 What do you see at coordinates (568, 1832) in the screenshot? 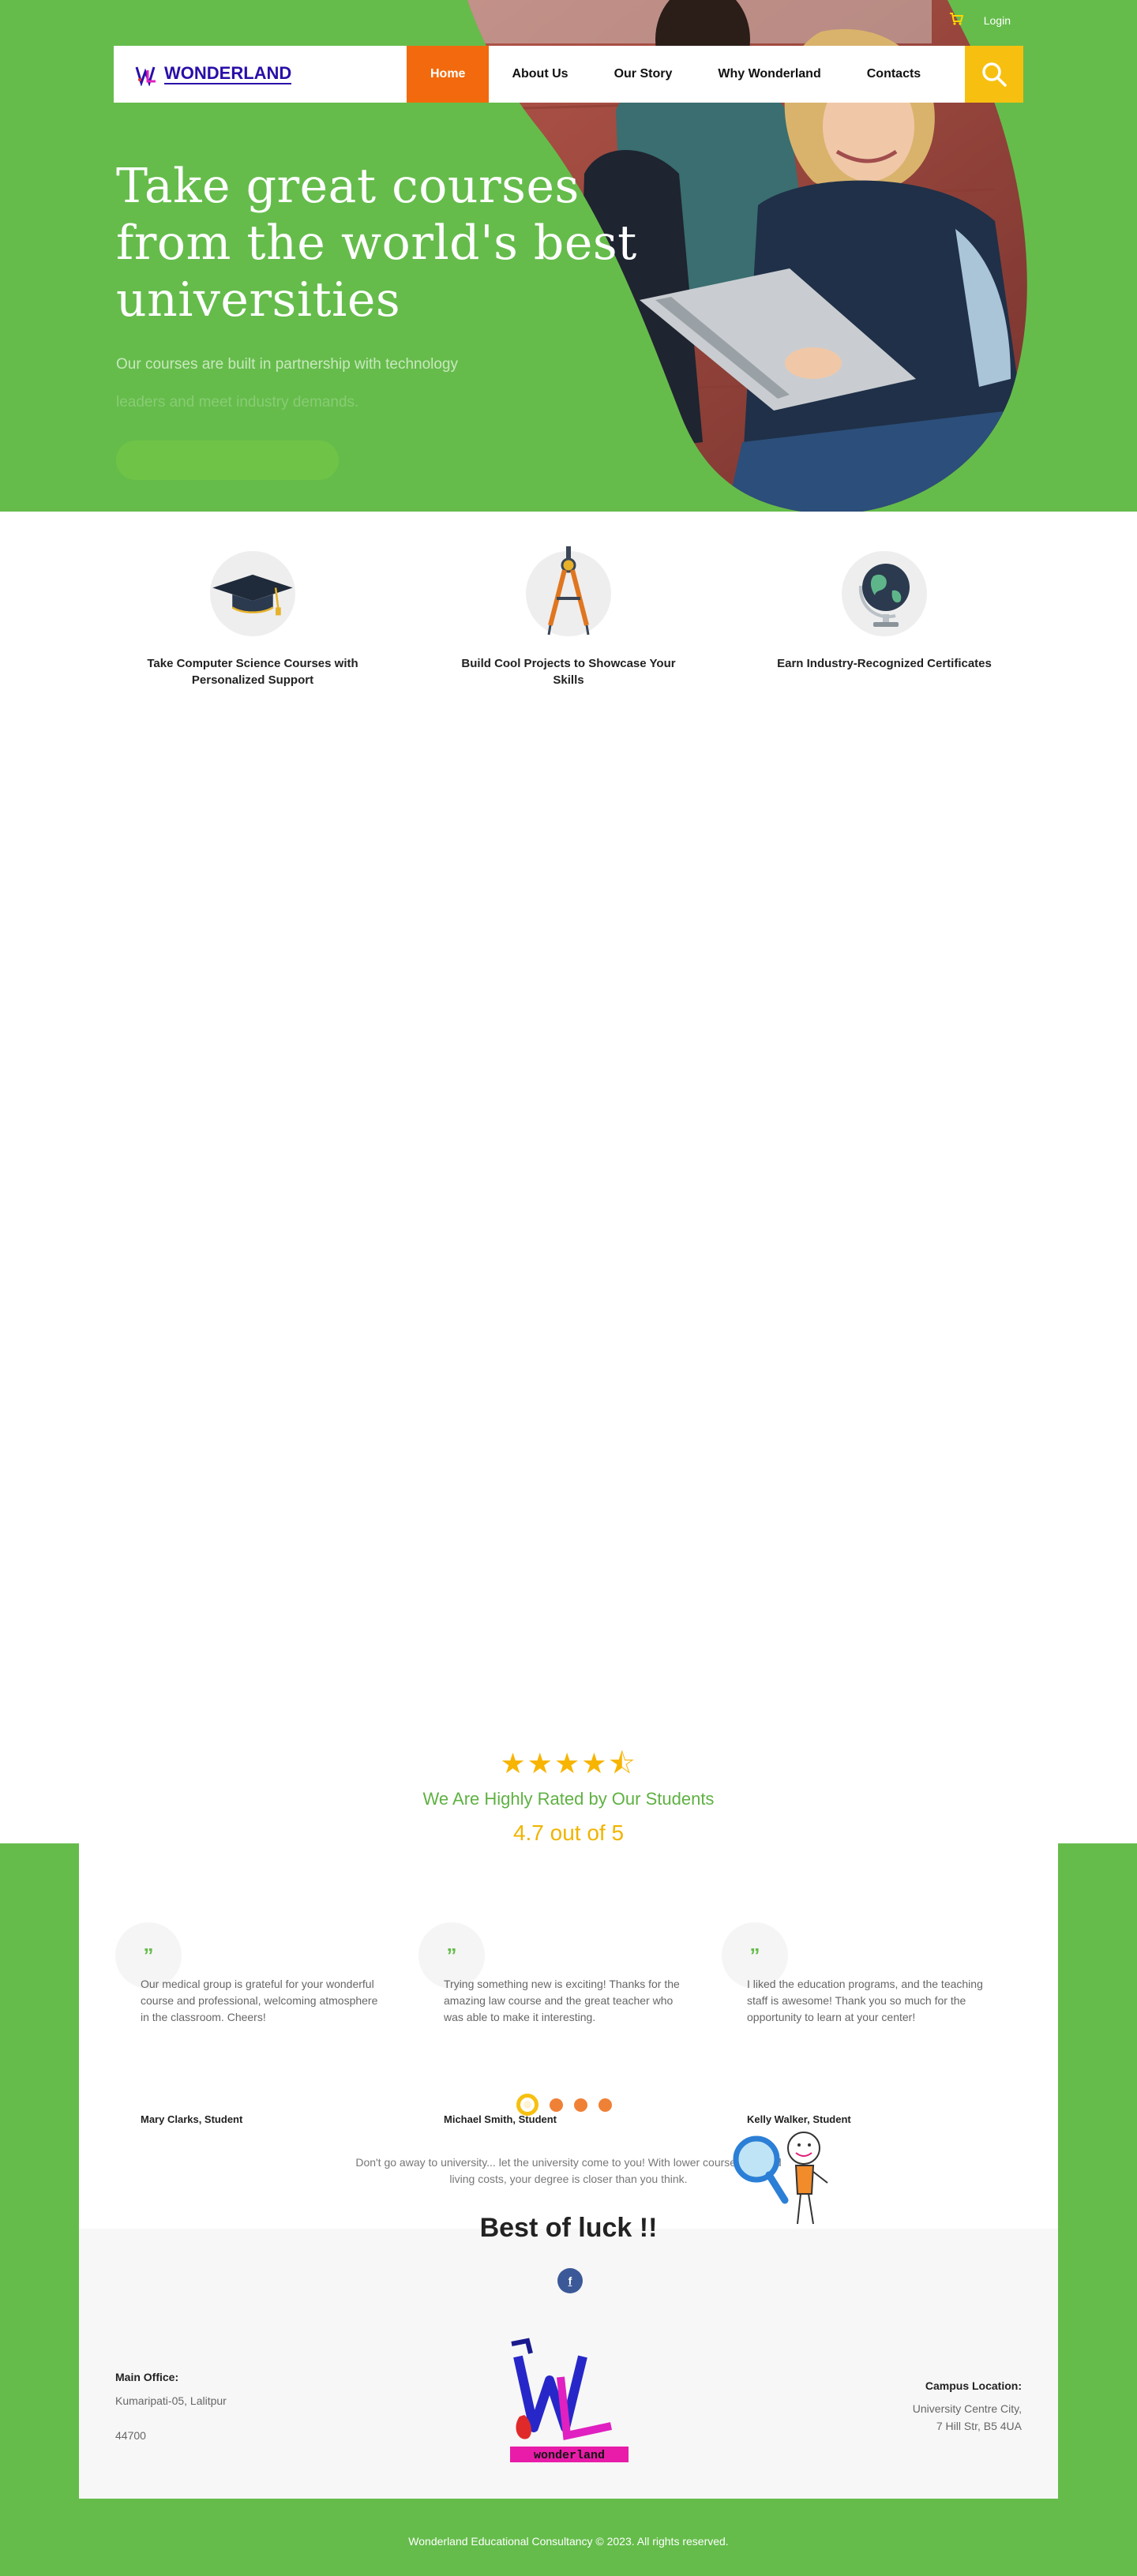
I see `rating-score: 4.7 out of 5` at bounding box center [568, 1832].